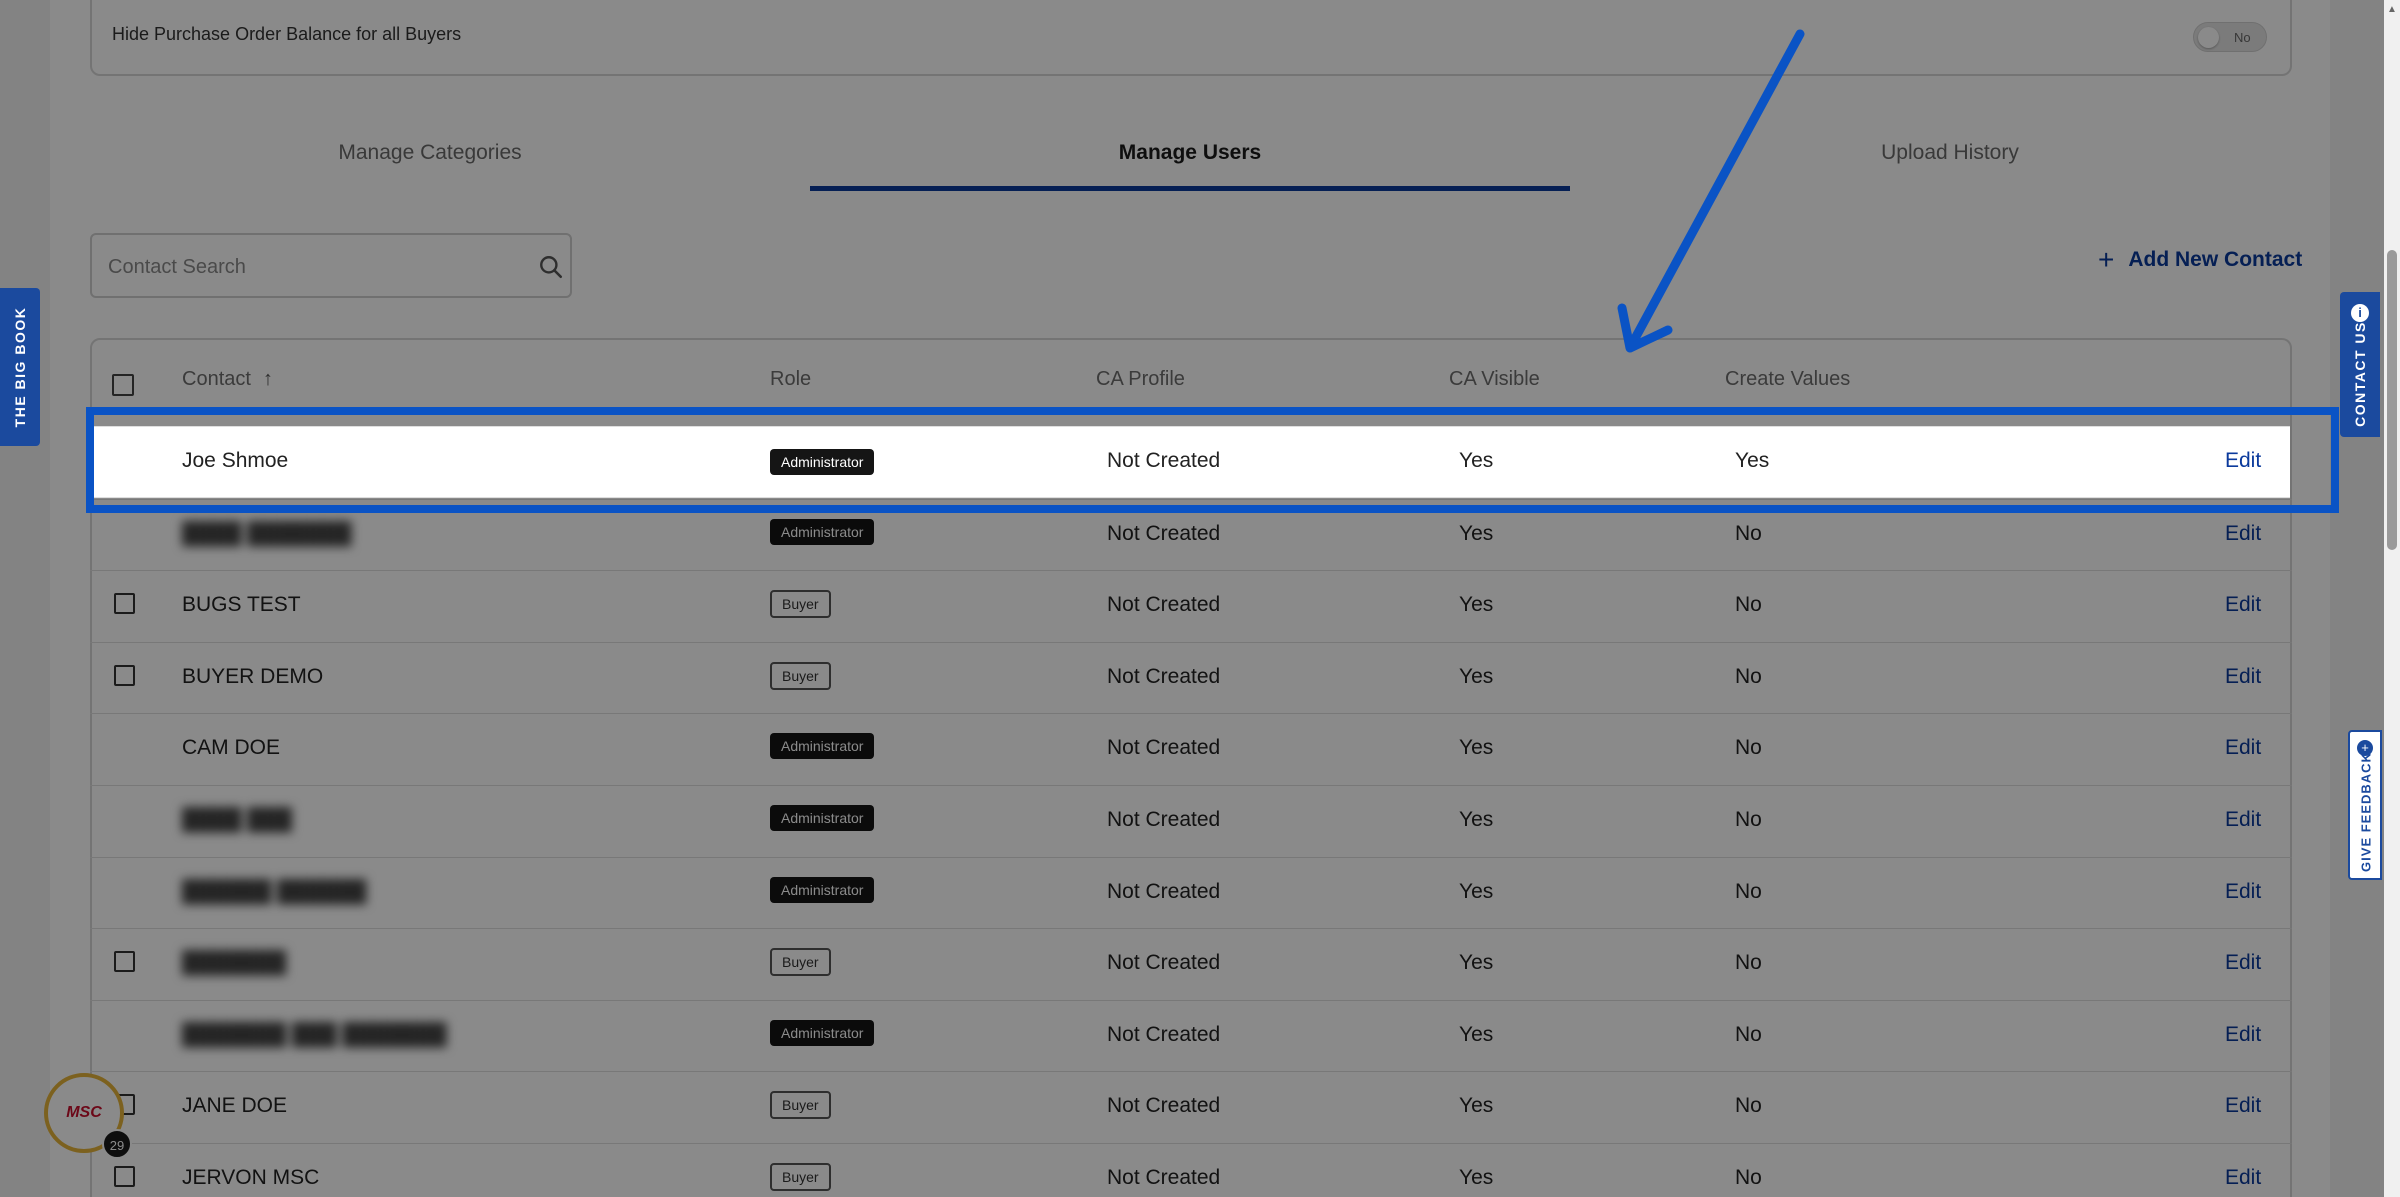  Describe the element at coordinates (235, 460) in the screenshot. I see `contact-name: Joe Shmoe` at that location.